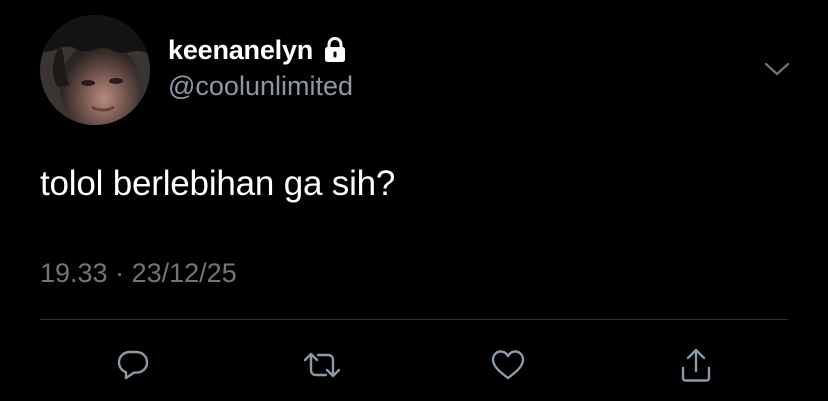 This screenshot has width=828, height=401. Describe the element at coordinates (777, 69) in the screenshot. I see `chevron-down-icon` at that location.